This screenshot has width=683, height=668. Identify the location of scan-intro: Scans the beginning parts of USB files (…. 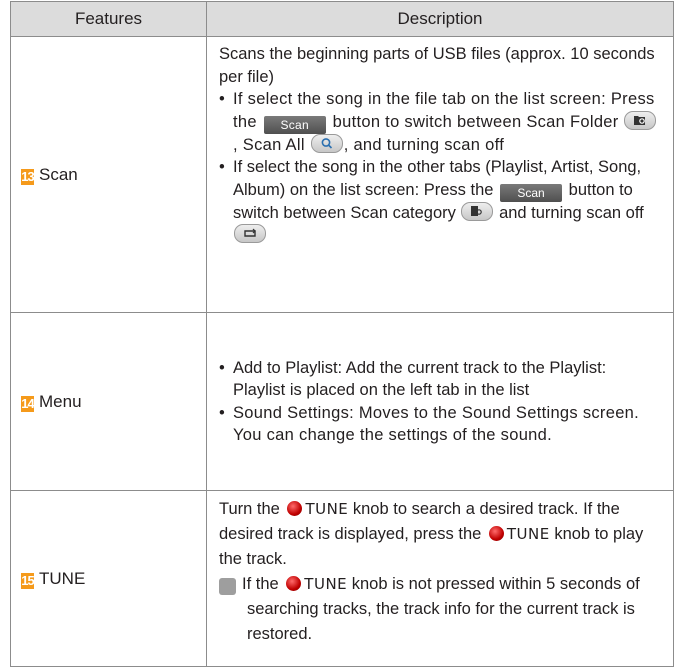
(437, 65).